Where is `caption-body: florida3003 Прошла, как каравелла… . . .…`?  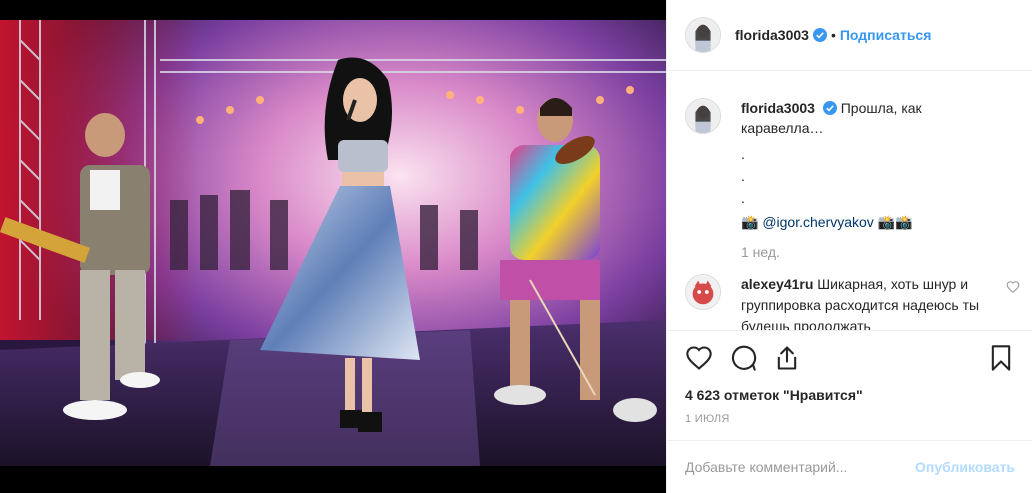
caption-body: florida3003 Прошла, как каравелла… . . .… is located at coordinates (878, 180).